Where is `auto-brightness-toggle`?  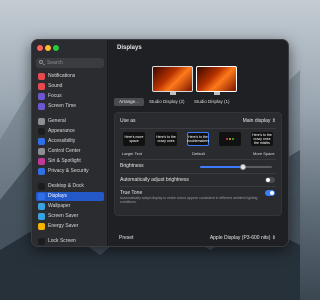
auto-brightness-toggle is located at coordinates (270, 180).